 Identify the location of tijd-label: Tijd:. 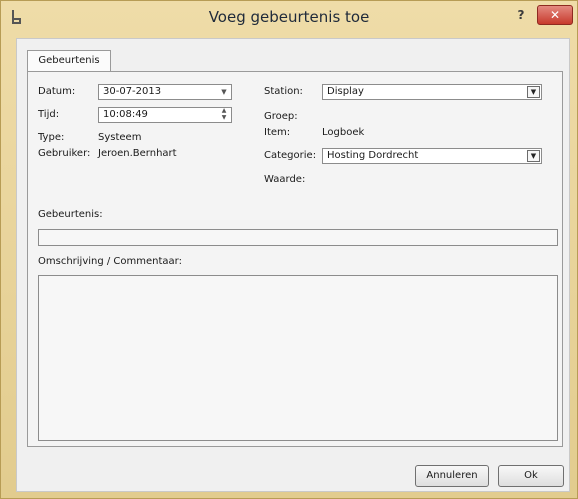
(49, 114).